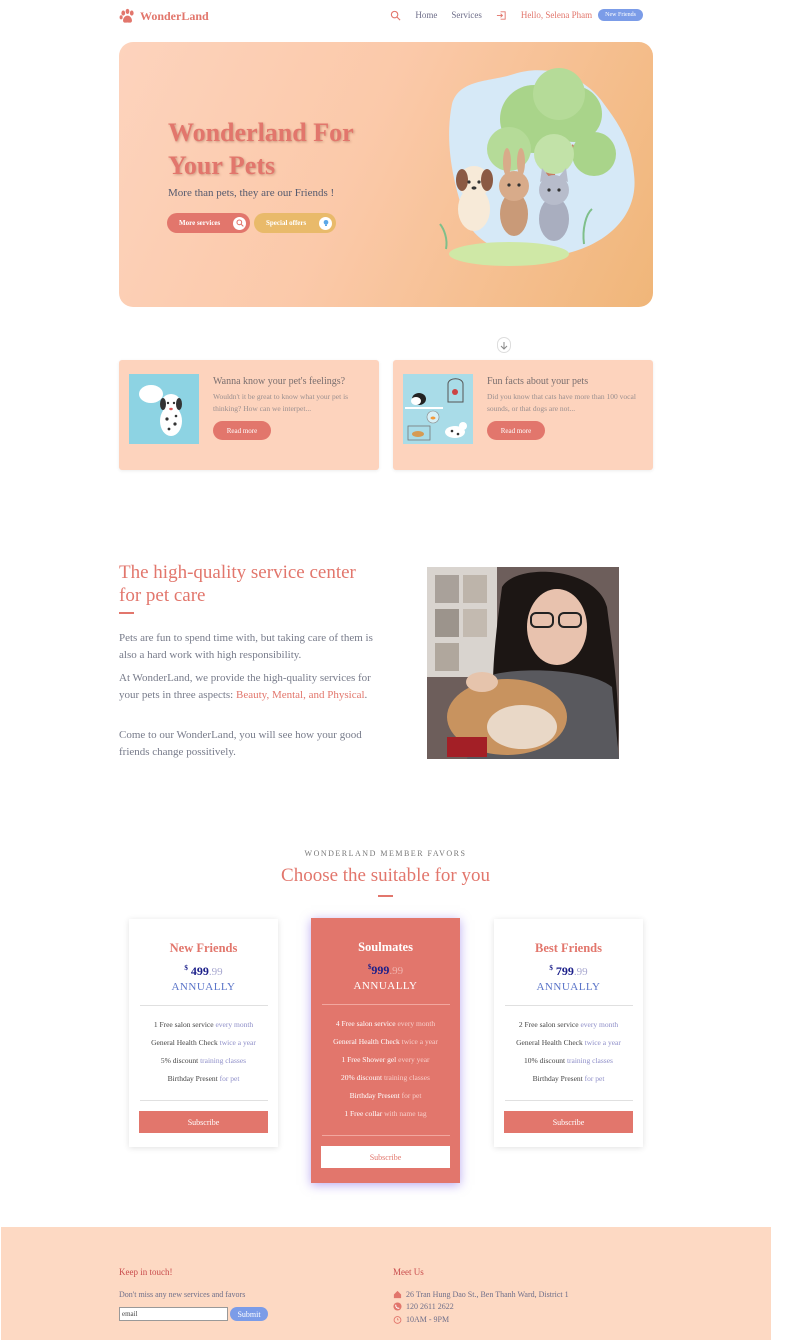 Image resolution: width=797 pixels, height=1340 pixels. I want to click on special-offers-button: Special offers, so click(295, 223).